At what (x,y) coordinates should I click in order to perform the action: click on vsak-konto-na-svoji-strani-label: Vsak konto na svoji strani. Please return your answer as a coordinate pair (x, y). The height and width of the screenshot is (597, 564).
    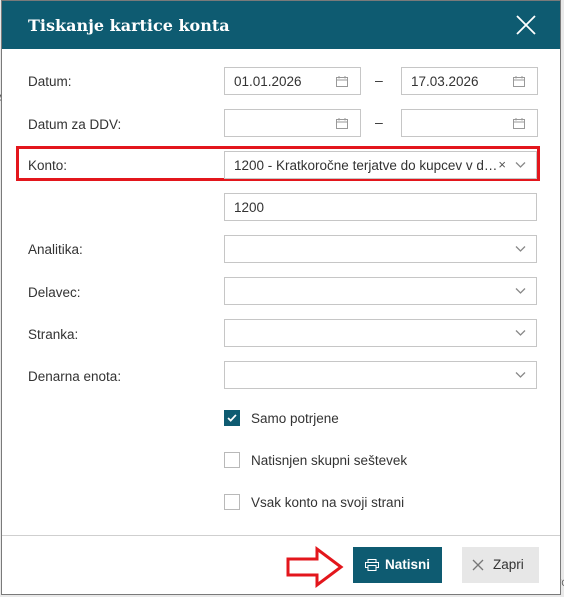
    Looking at the image, I should click on (327, 502).